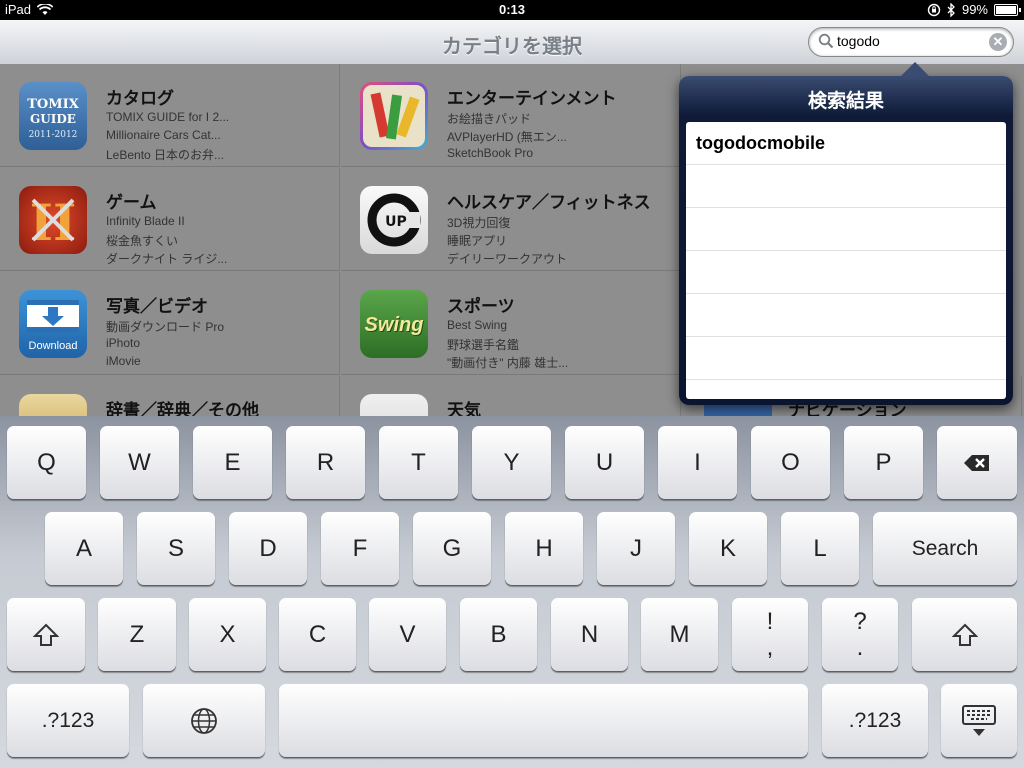 The width and height of the screenshot is (1024, 768). What do you see at coordinates (860, 647) in the screenshot?
I see `key-bottom-char: .` at bounding box center [860, 647].